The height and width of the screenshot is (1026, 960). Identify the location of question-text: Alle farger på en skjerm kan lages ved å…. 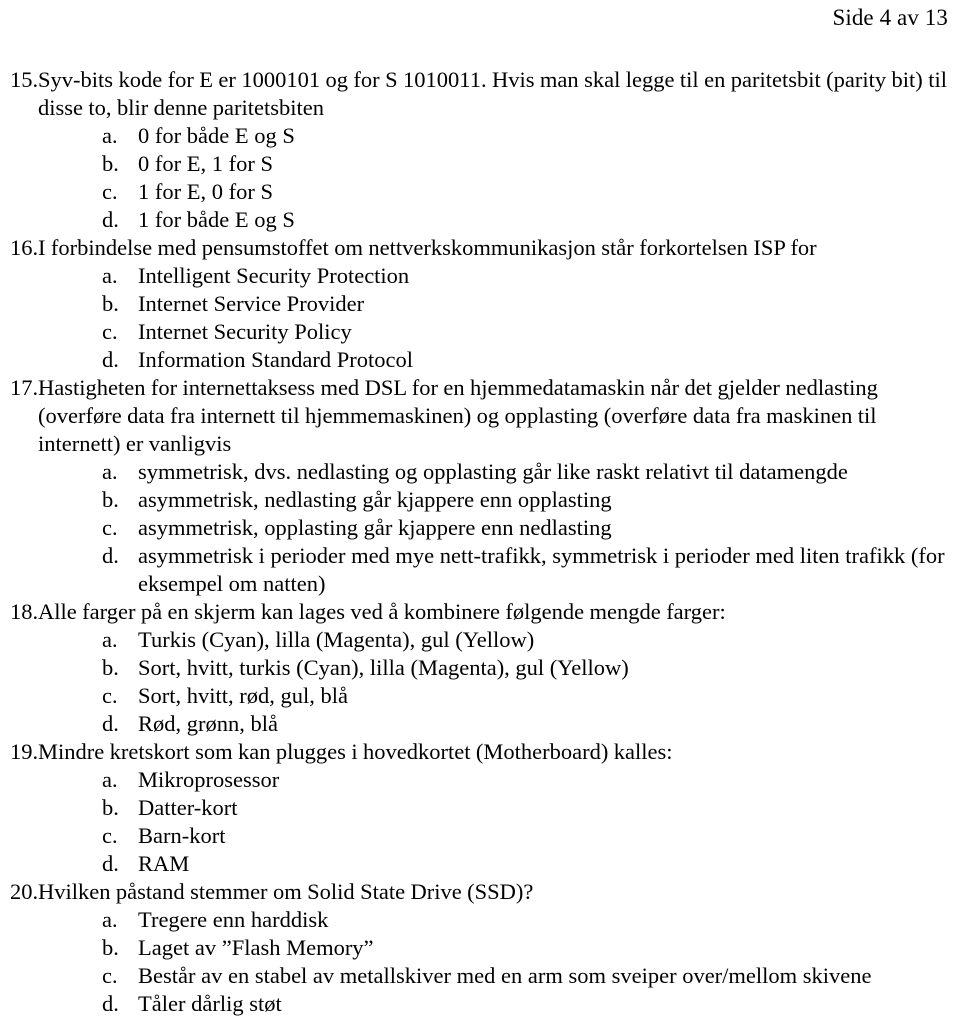
(382, 611).